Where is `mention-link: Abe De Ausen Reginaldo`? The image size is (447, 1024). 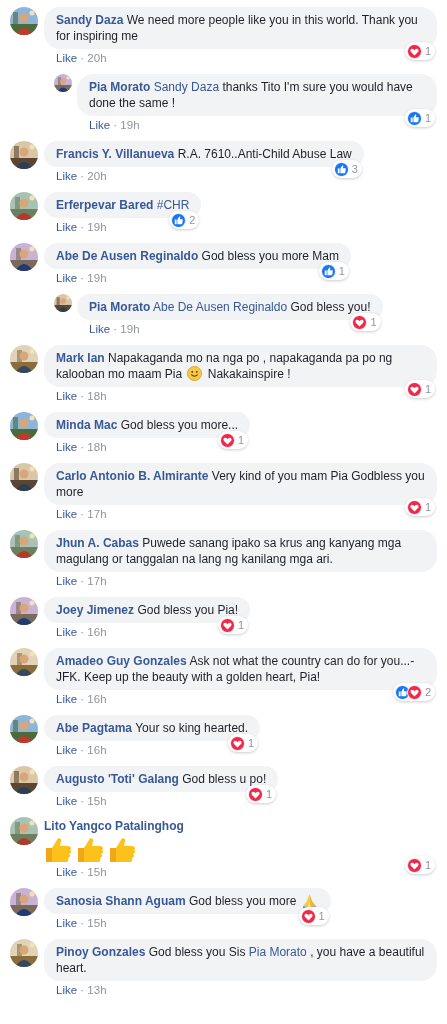 mention-link: Abe De Ausen Reginaldo is located at coordinates (220, 307).